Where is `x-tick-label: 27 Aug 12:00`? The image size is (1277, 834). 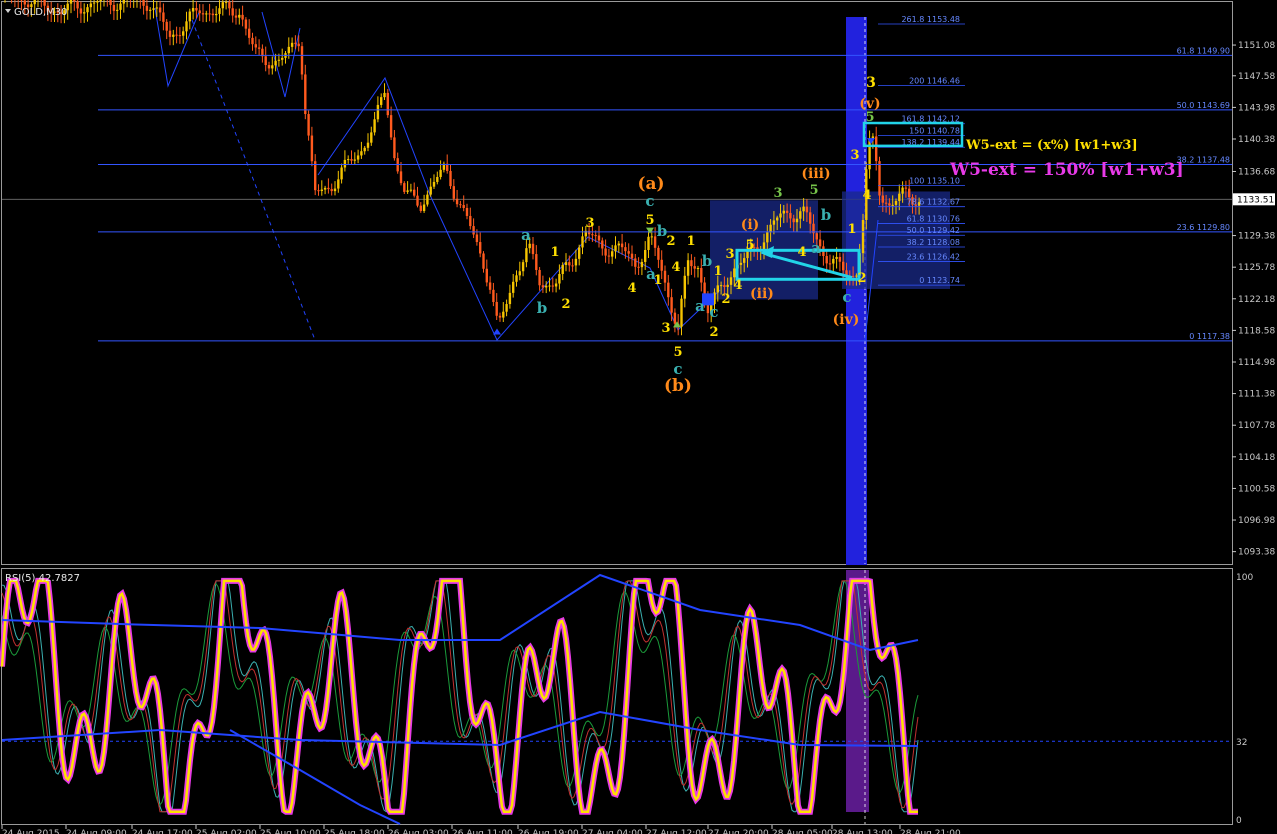
x-tick-label: 27 Aug 12:00 is located at coordinates (676, 831).